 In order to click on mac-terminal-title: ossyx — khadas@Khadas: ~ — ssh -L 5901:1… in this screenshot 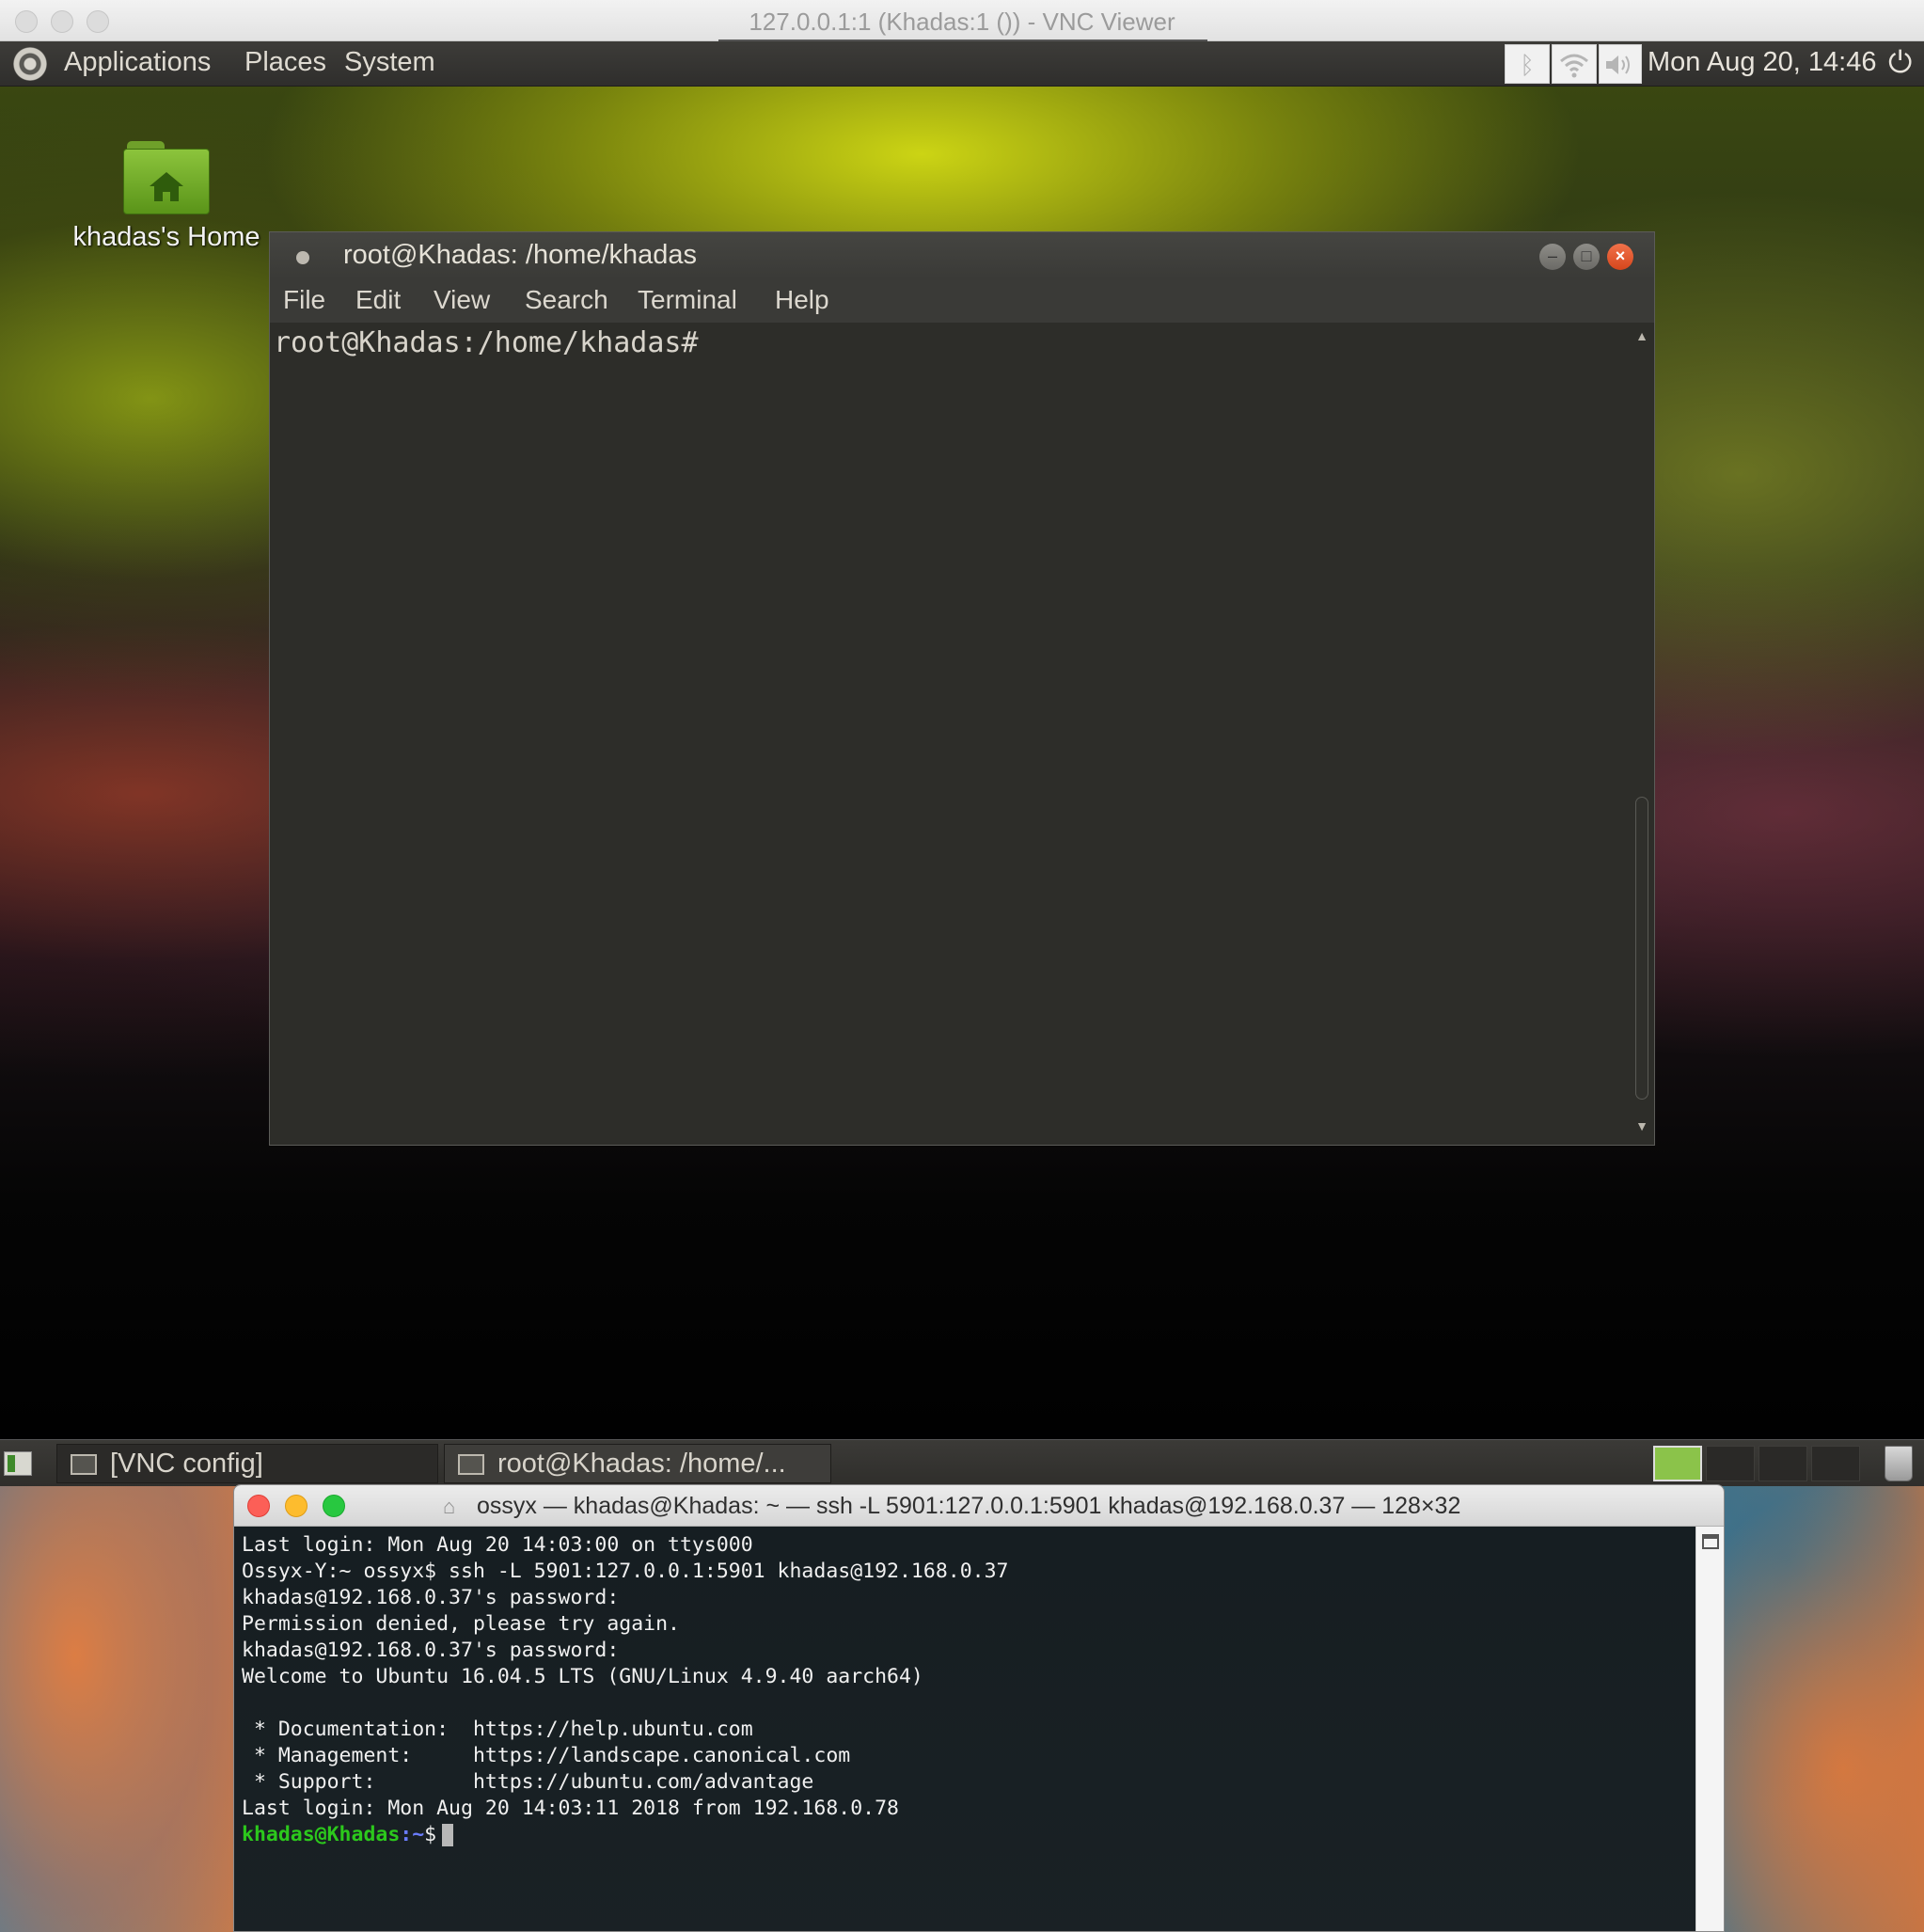, I will do `click(969, 1506)`.